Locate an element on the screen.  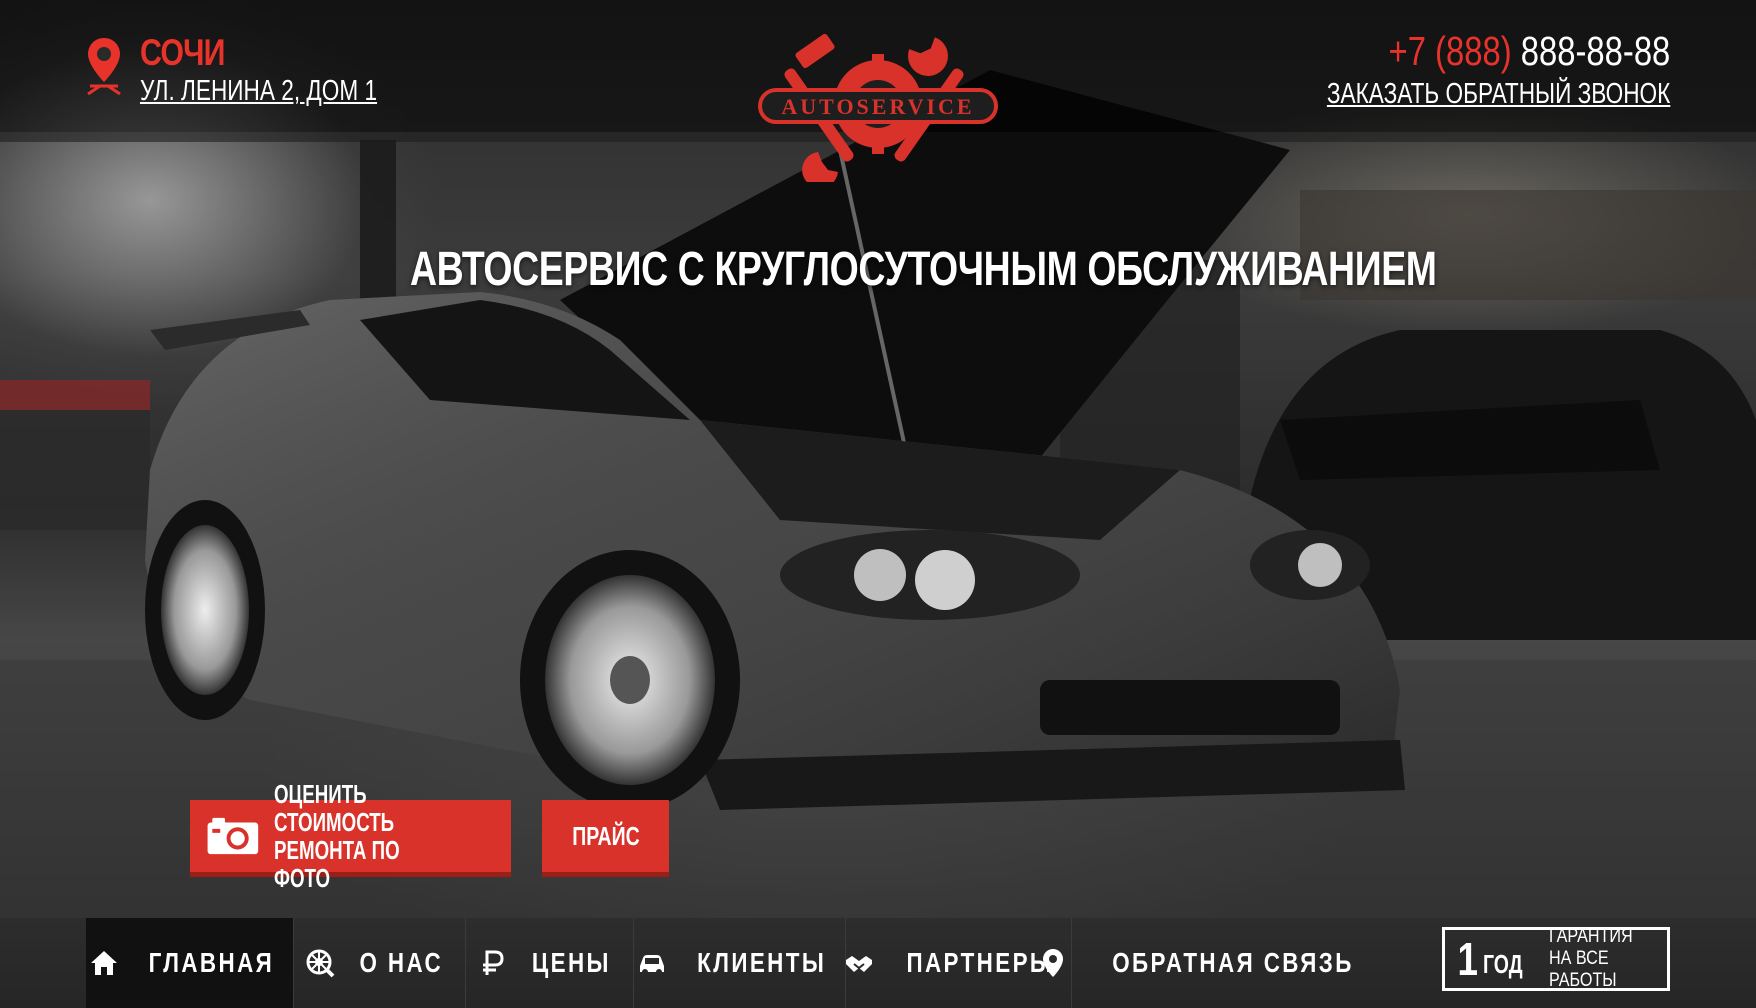
ruble-icon is located at coordinates (493, 962).